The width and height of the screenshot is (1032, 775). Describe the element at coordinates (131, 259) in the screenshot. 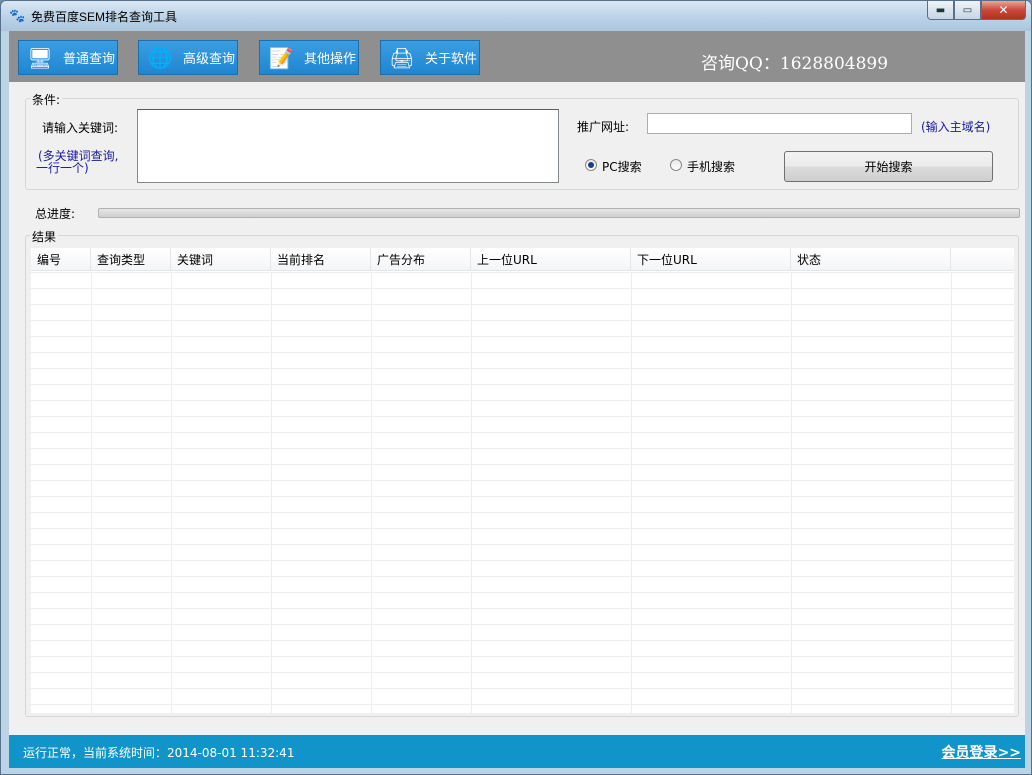

I see `col-header-query-type: 查询类型` at that location.